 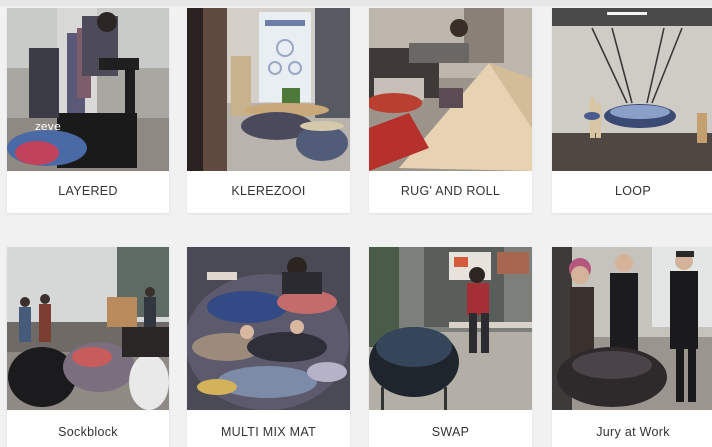 What do you see at coordinates (450, 89) in the screenshot?
I see `gallery-photo-rug-and-roll` at bounding box center [450, 89].